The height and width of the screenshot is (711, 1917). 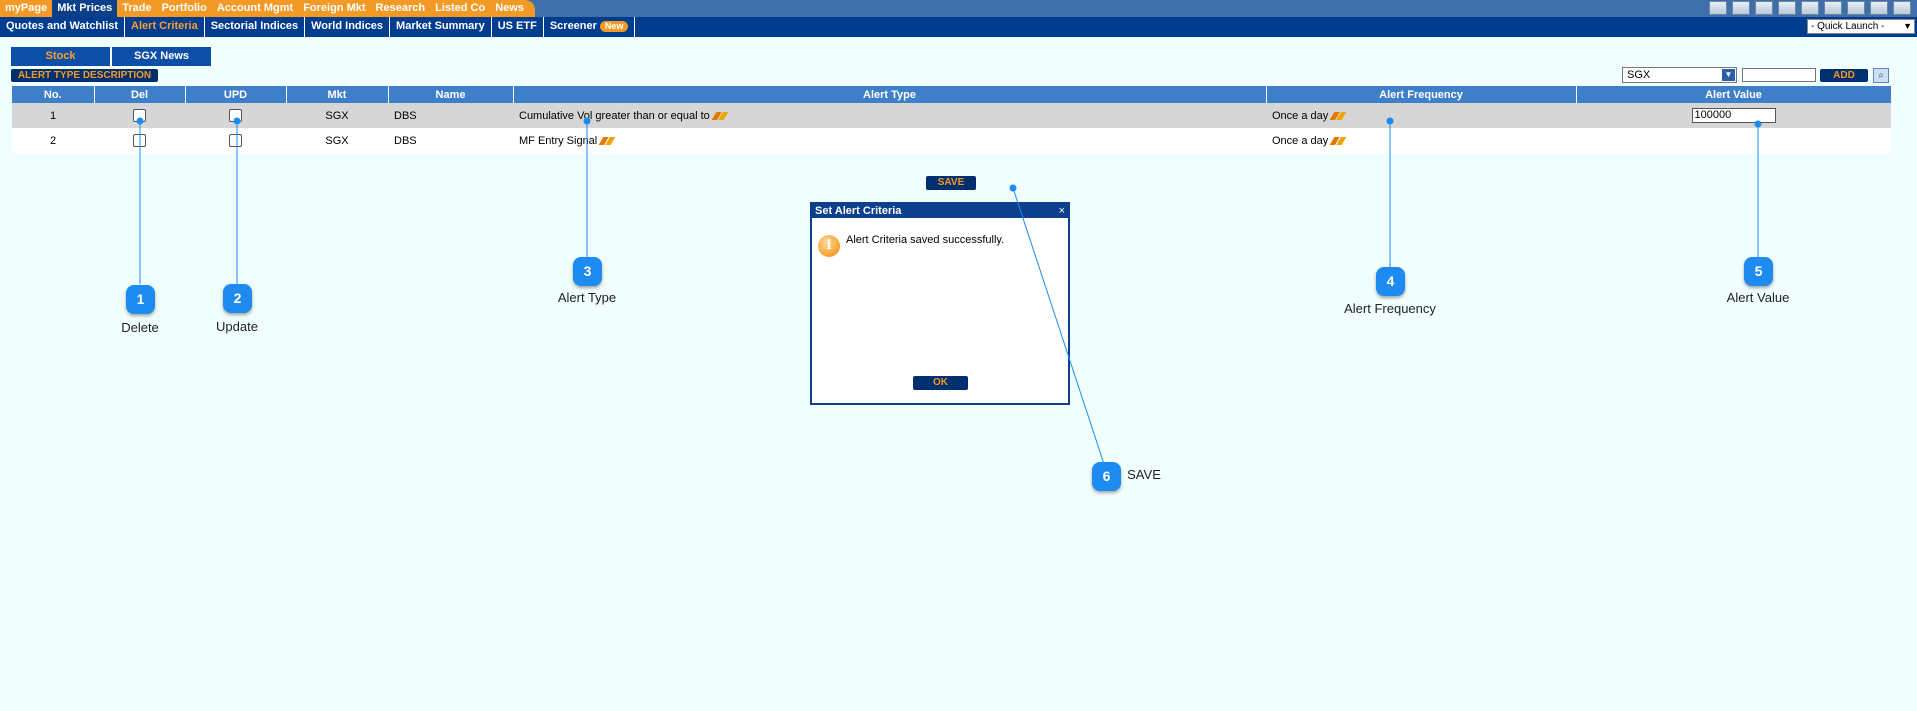 What do you see at coordinates (1758, 297) in the screenshot?
I see `callout-label-alert-value: Alert Value` at bounding box center [1758, 297].